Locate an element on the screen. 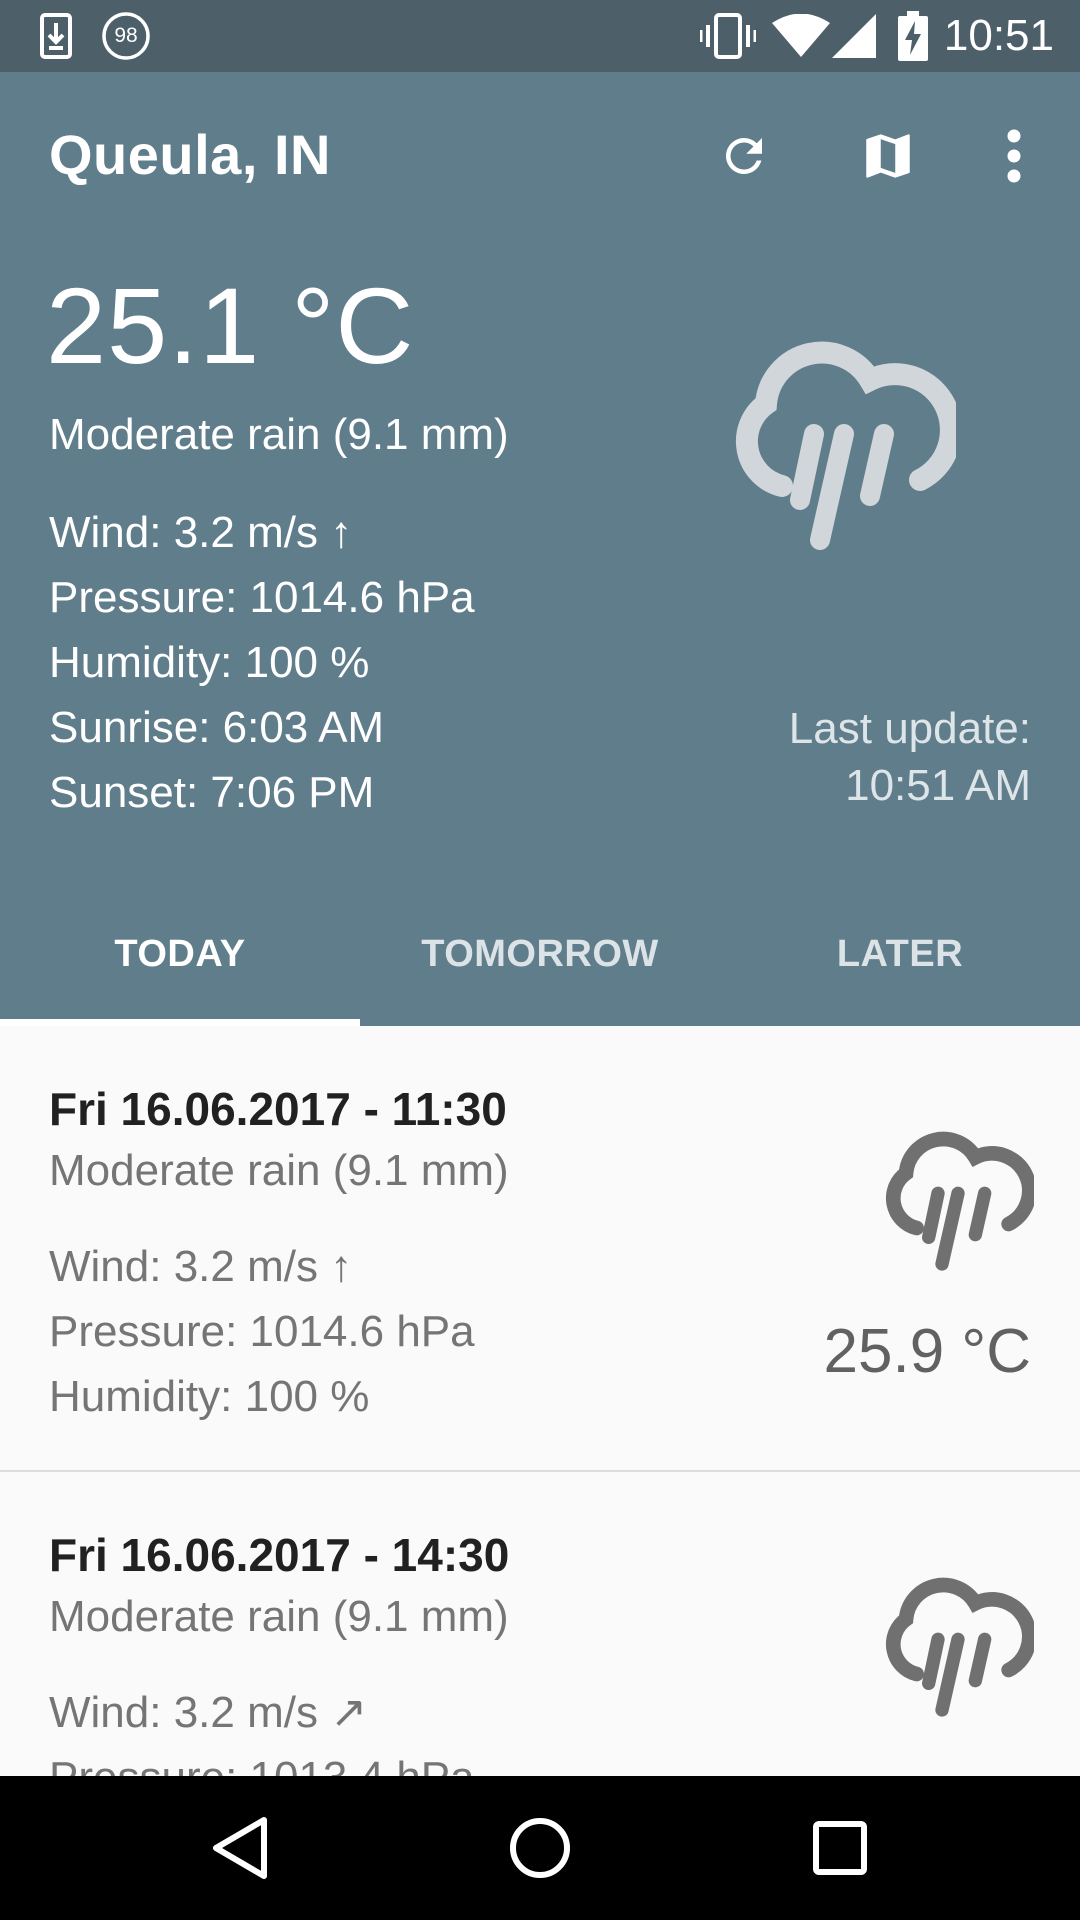 This screenshot has width=1080, height=1920. home-button is located at coordinates (540, 1848).